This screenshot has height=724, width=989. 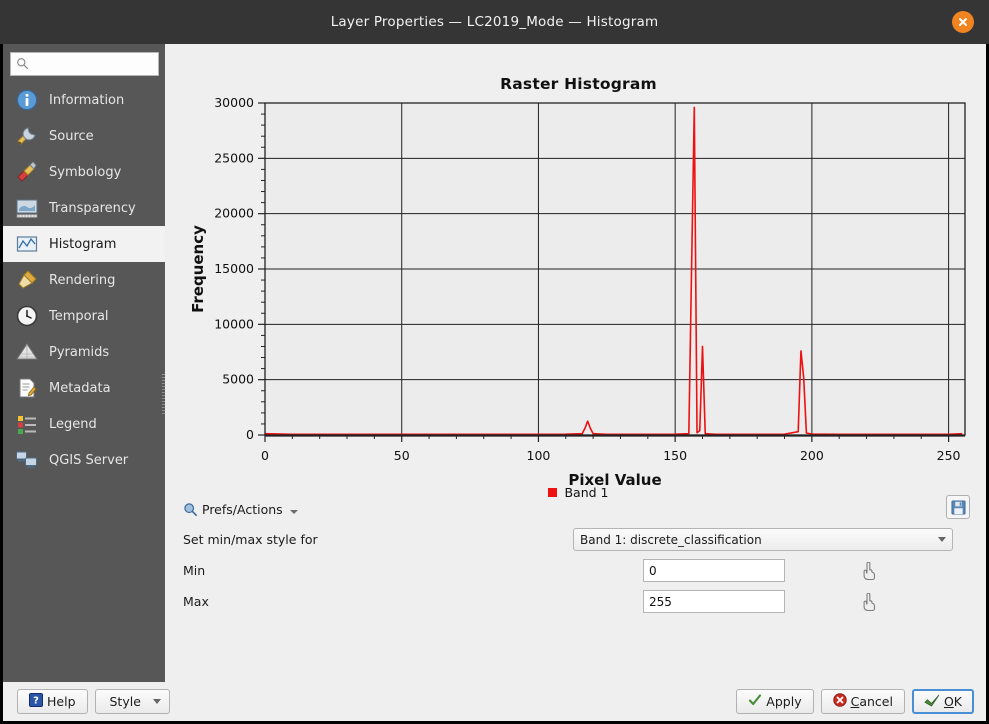 I want to click on sidebar-item-label: Temporal, so click(x=79, y=316).